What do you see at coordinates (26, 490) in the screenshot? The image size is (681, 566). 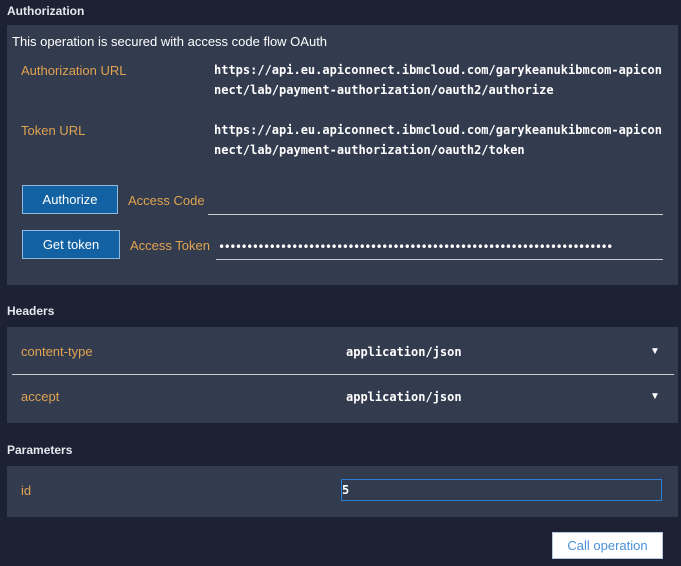 I see `id-param-label: id` at bounding box center [26, 490].